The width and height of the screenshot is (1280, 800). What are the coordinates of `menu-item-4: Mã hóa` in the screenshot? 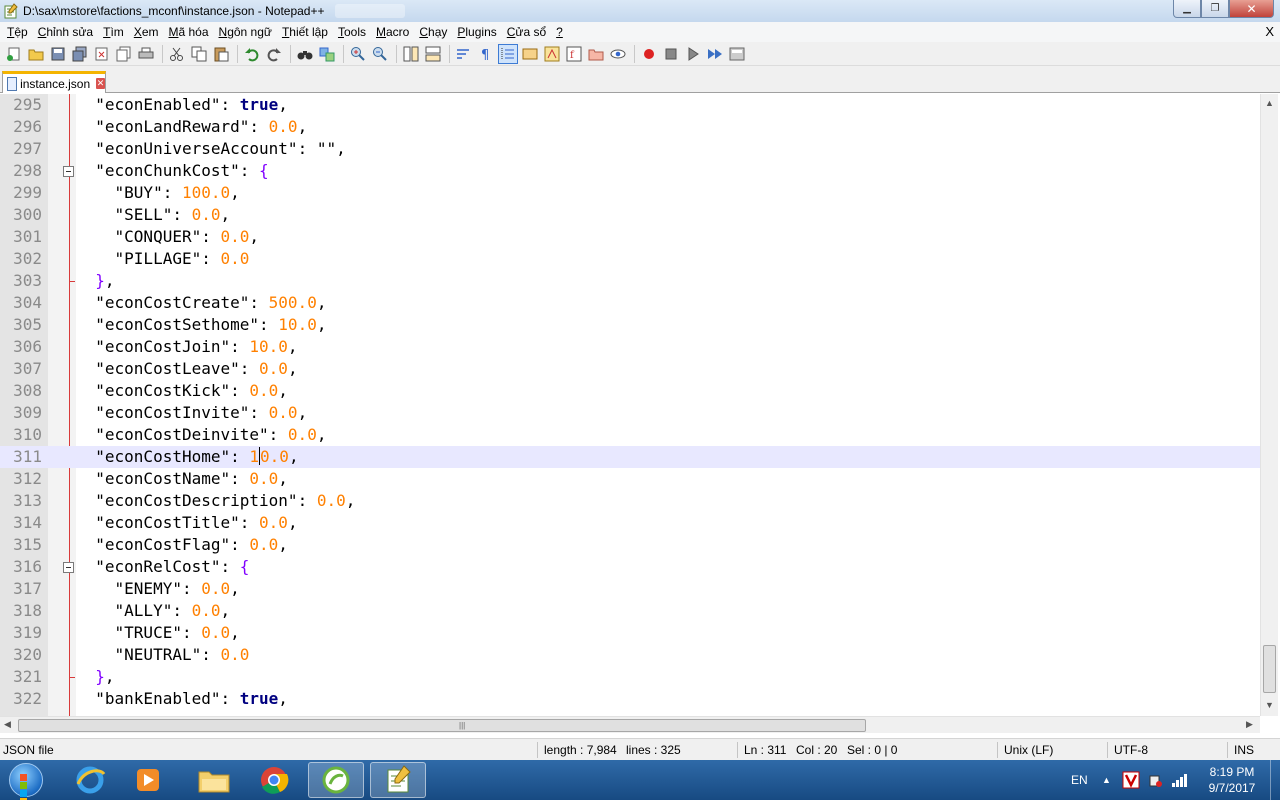 It's located at (189, 32).